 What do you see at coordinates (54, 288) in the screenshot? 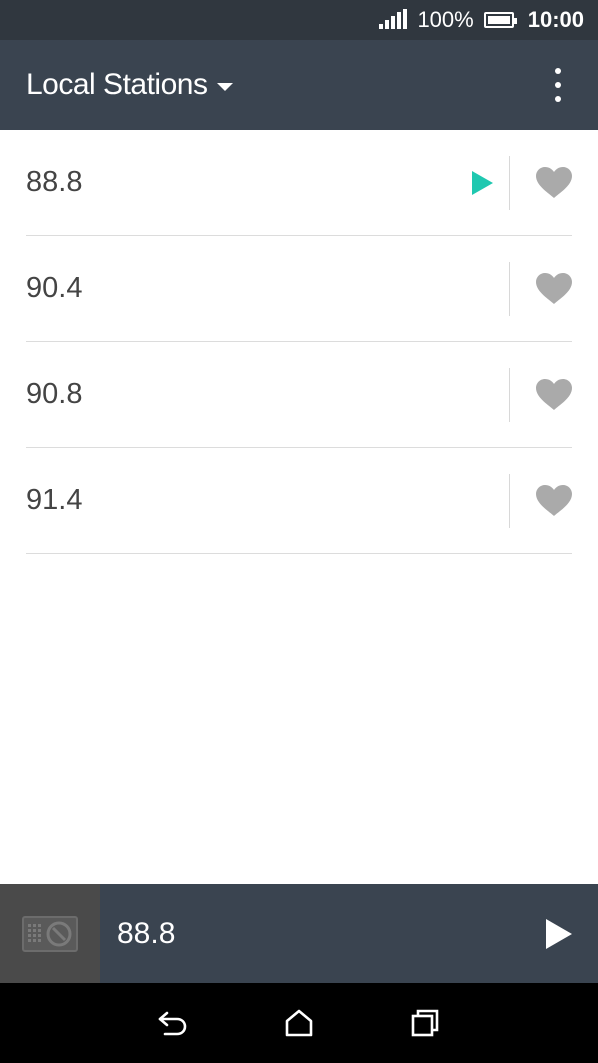
I see `station-frequency: 90.4` at bounding box center [54, 288].